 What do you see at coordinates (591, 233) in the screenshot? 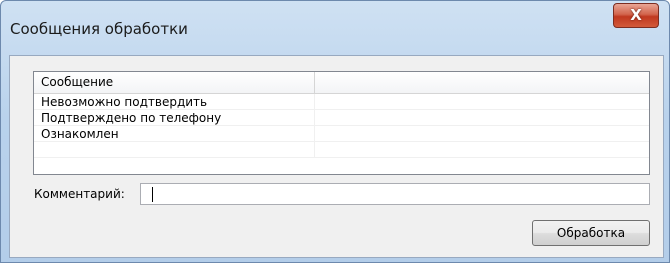
I see `process-button: Обработка` at bounding box center [591, 233].